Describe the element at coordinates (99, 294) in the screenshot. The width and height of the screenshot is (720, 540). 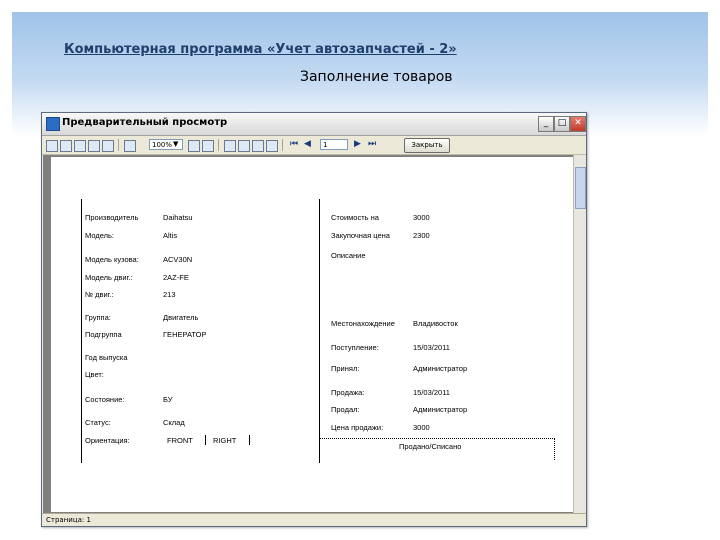
I see `field-label: № двиг.:` at that location.